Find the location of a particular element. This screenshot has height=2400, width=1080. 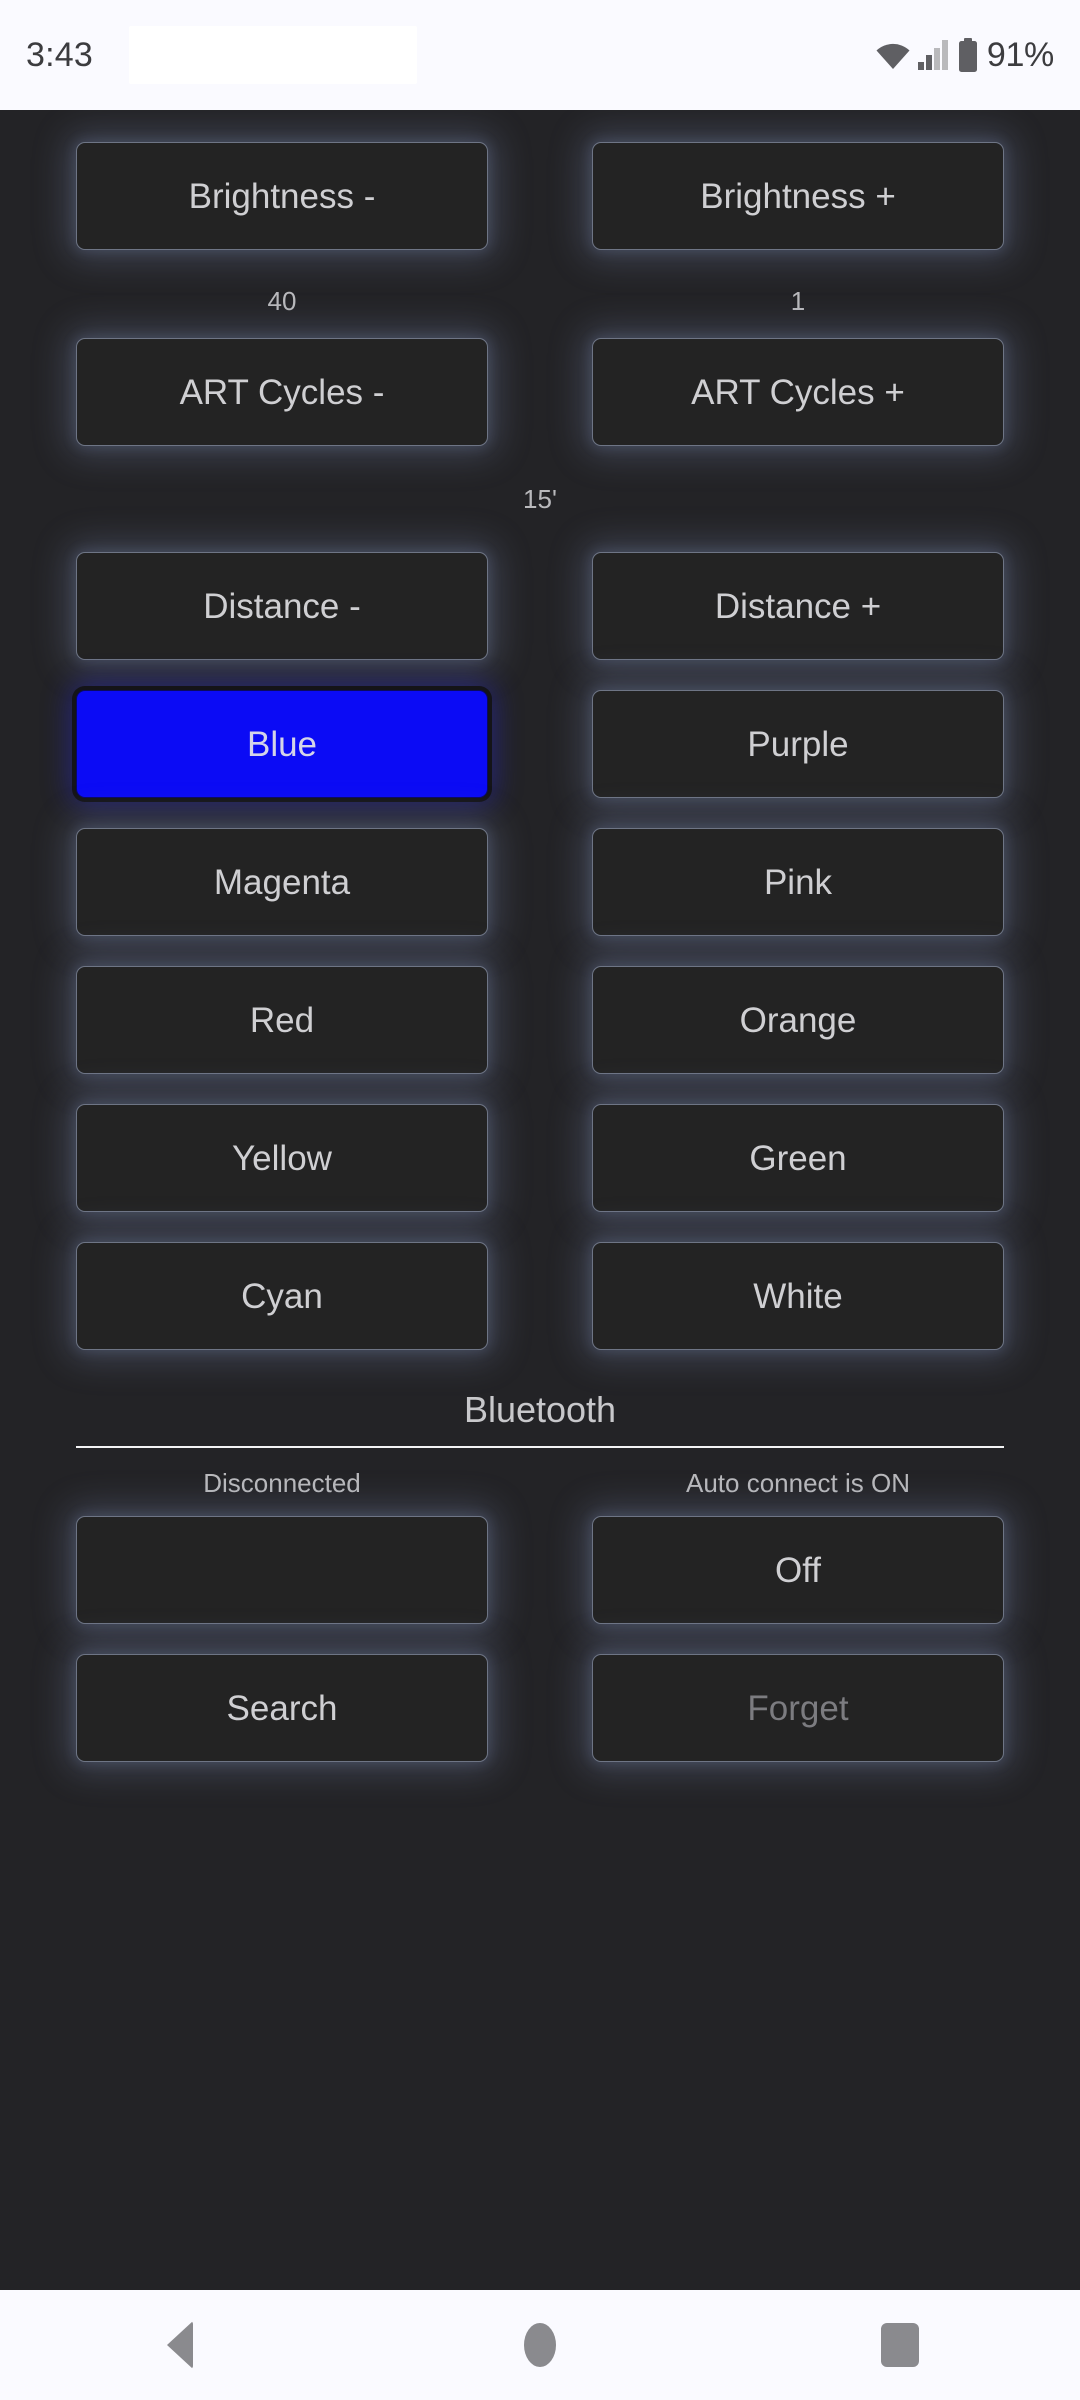

bluetooth-connection-status: Disconnected is located at coordinates (282, 1483).